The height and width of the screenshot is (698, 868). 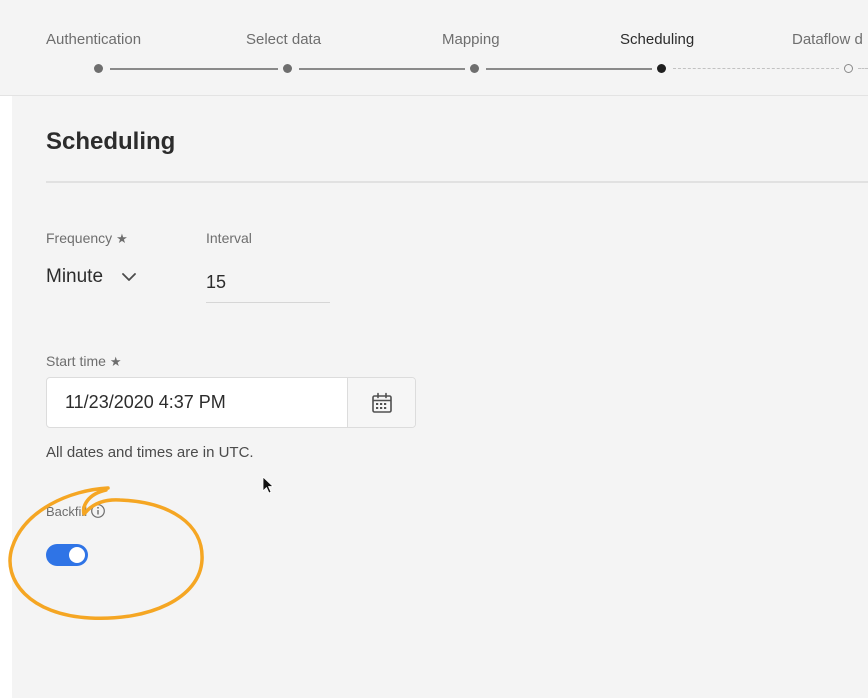 What do you see at coordinates (93, 39) in the screenshot?
I see `step-authentication-label: Authentication` at bounding box center [93, 39].